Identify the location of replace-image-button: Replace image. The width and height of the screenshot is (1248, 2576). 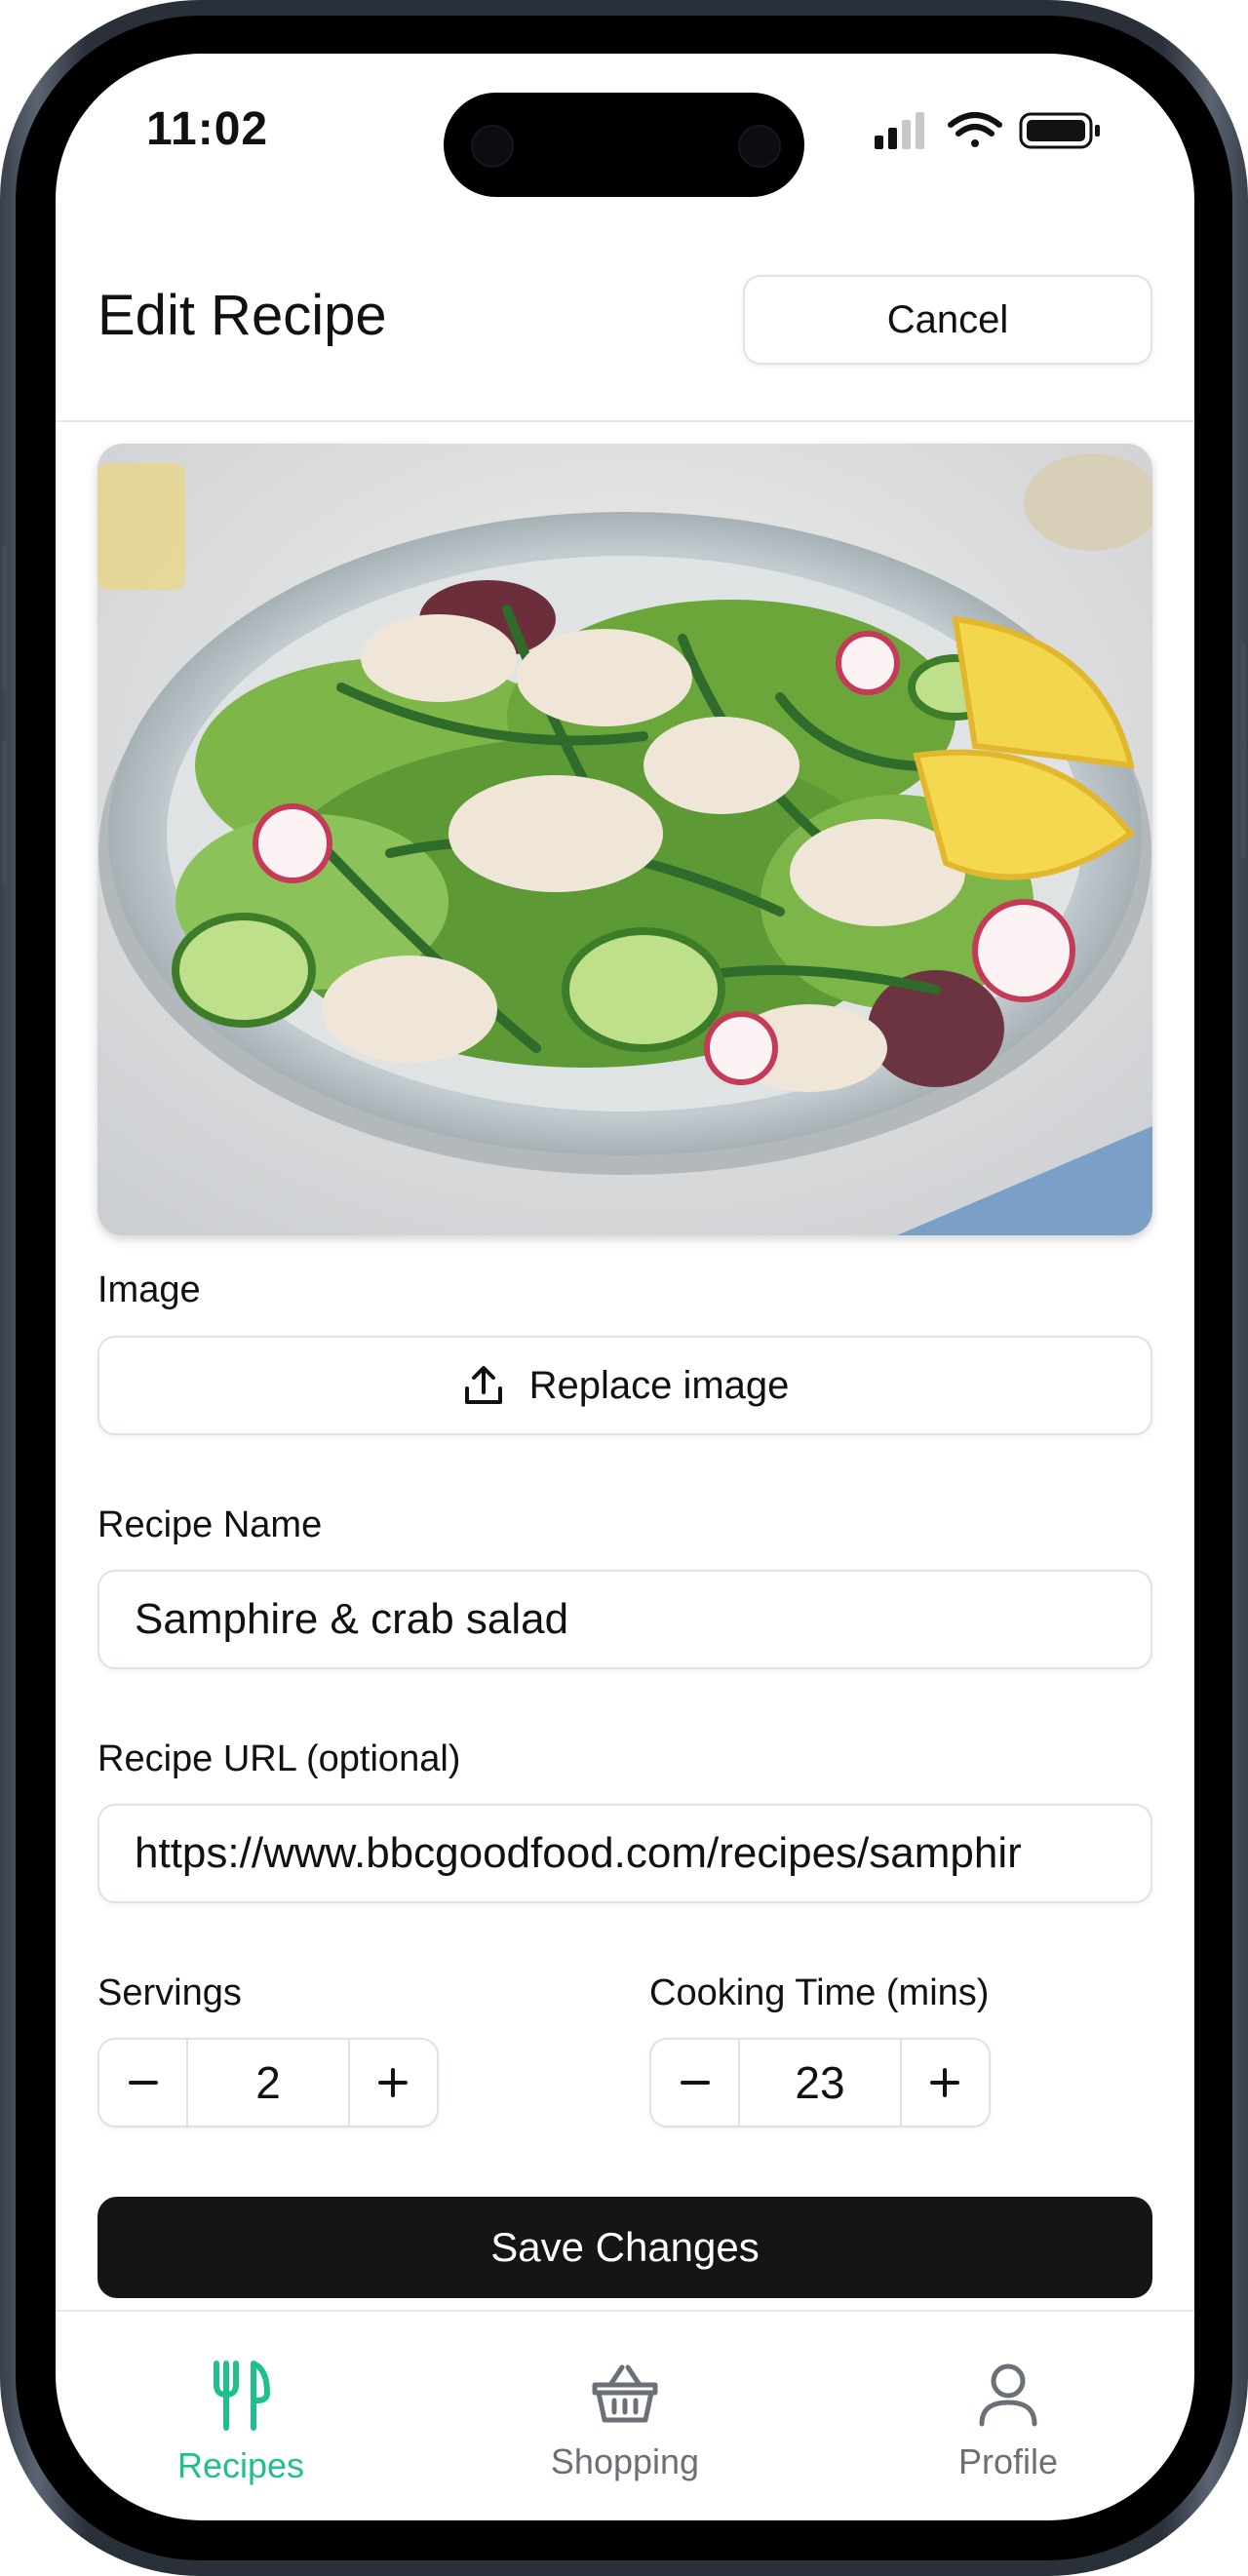
(625, 1385).